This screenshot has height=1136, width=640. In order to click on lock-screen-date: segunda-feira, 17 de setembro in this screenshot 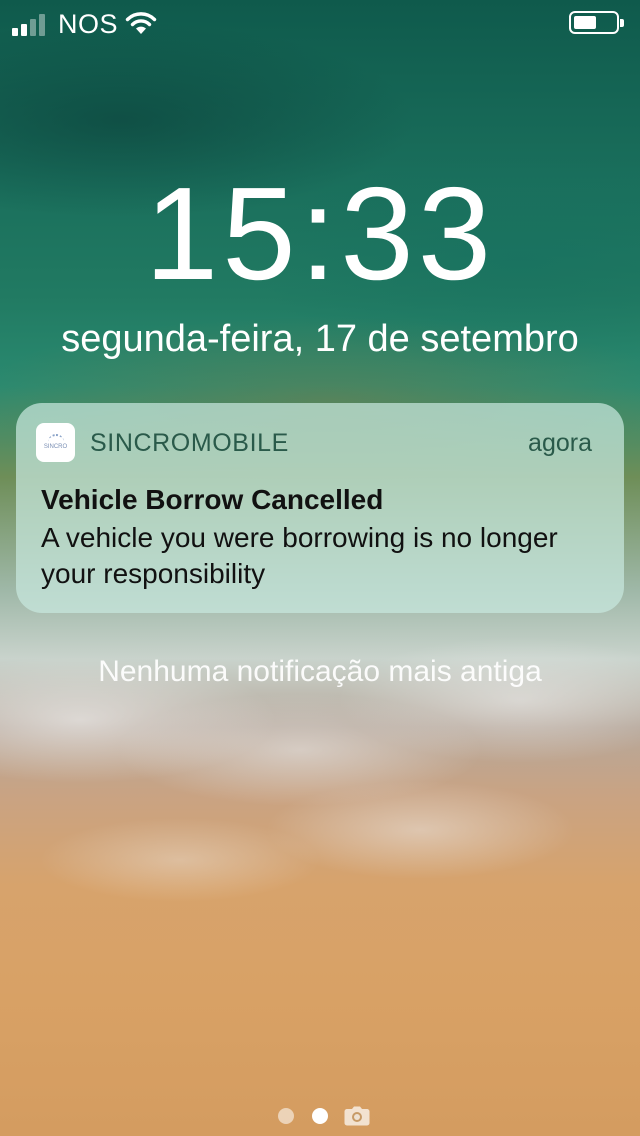, I will do `click(320, 339)`.